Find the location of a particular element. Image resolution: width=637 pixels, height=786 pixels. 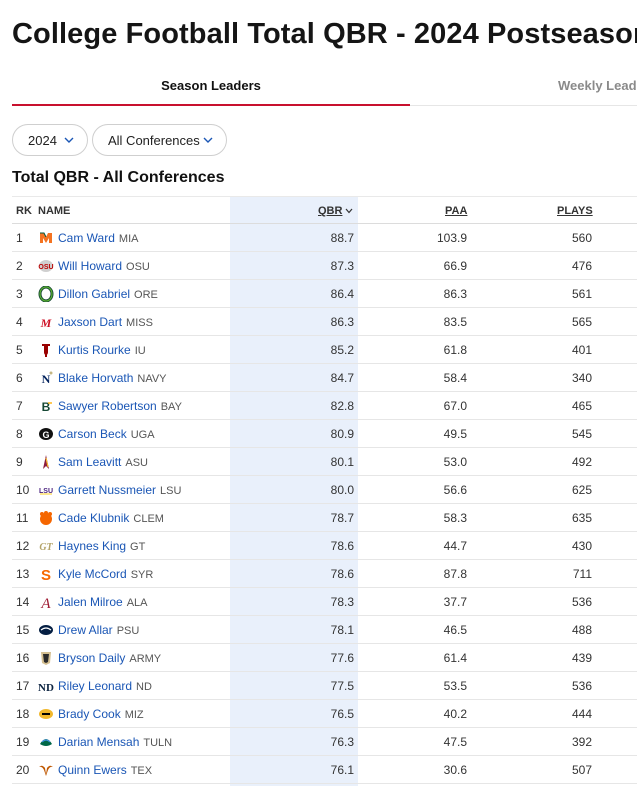

player-name-link: Kyle McCord SYR is located at coordinates (105, 574).